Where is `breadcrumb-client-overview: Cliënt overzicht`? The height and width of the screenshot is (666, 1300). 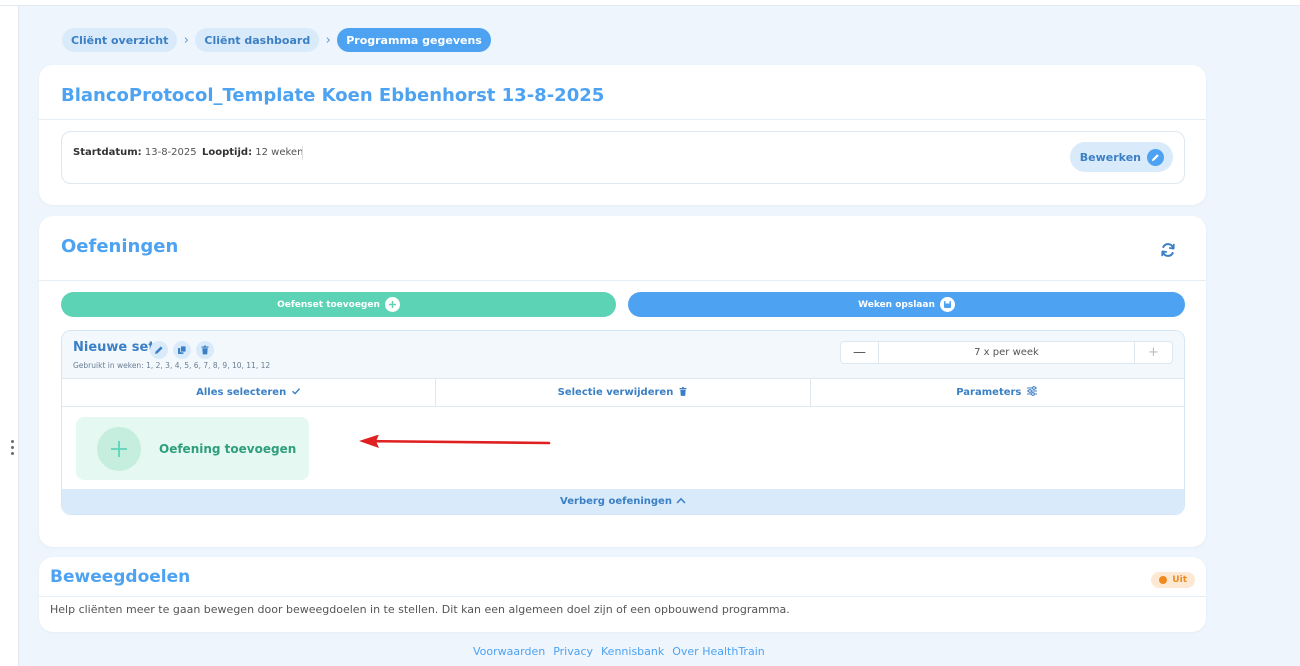
breadcrumb-client-overview: Cliënt overzicht is located at coordinates (120, 40).